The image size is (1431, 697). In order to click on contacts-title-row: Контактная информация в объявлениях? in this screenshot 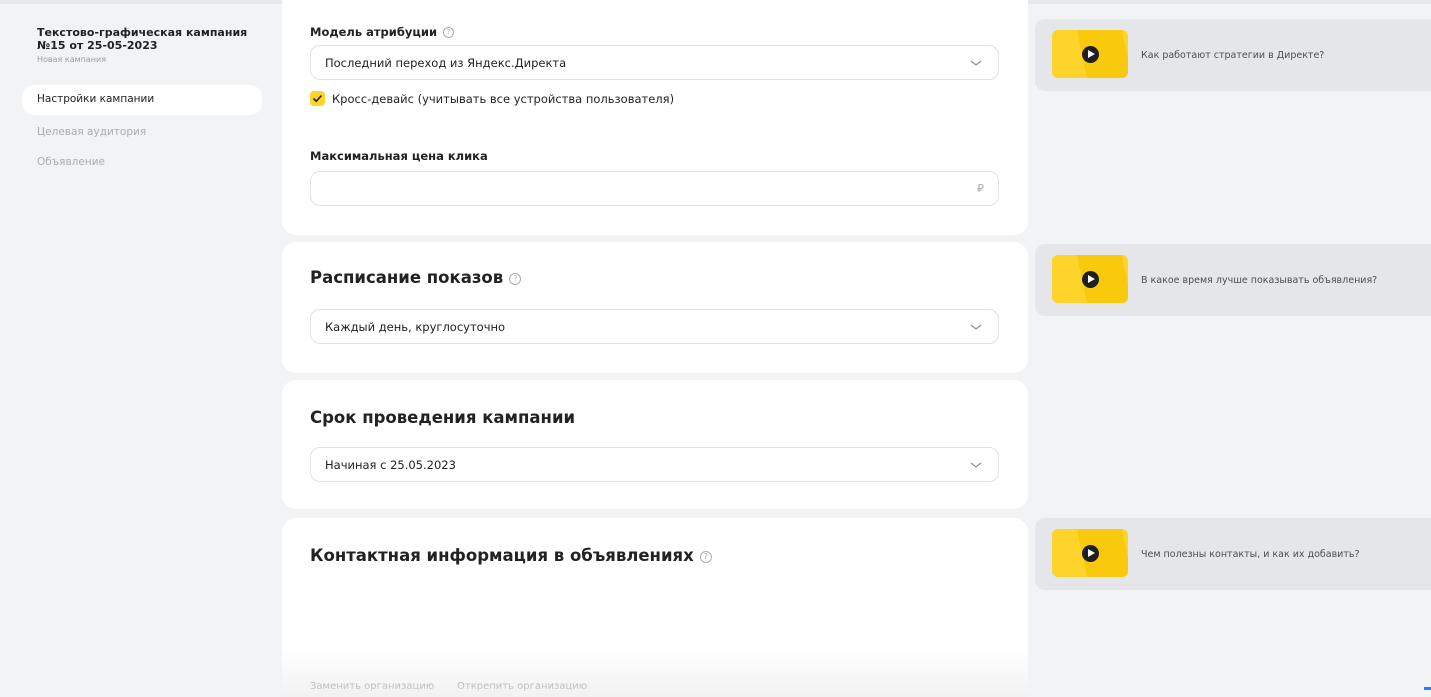, I will do `click(511, 555)`.